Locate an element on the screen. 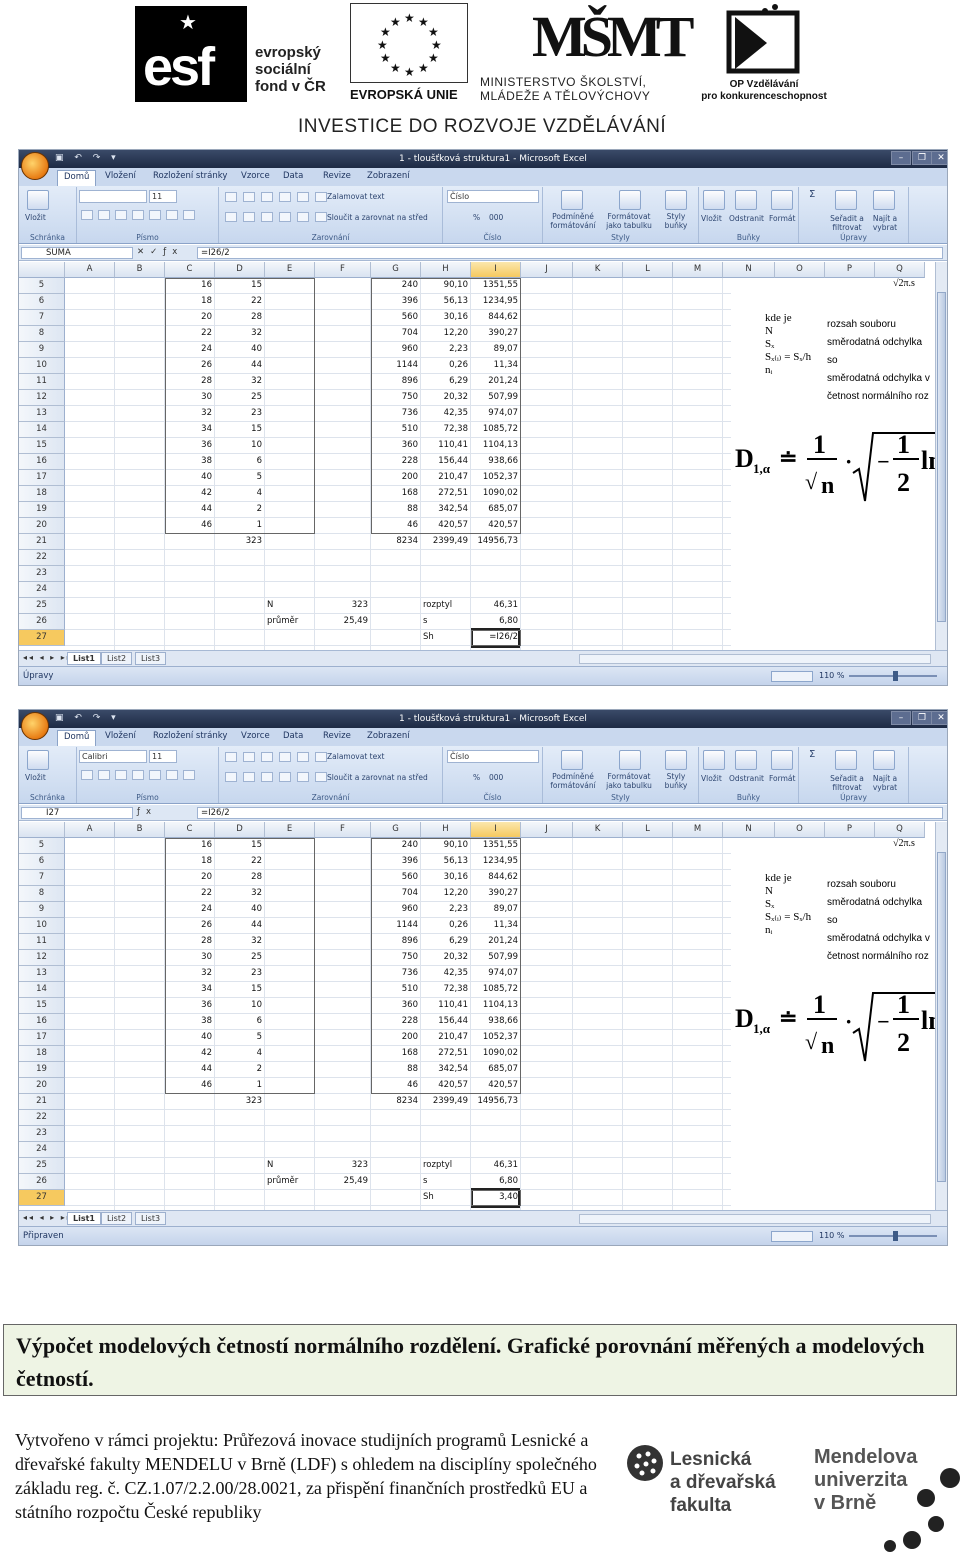 The width and height of the screenshot is (960, 1554). format-cells-button: Formát is located at coordinates (782, 778).